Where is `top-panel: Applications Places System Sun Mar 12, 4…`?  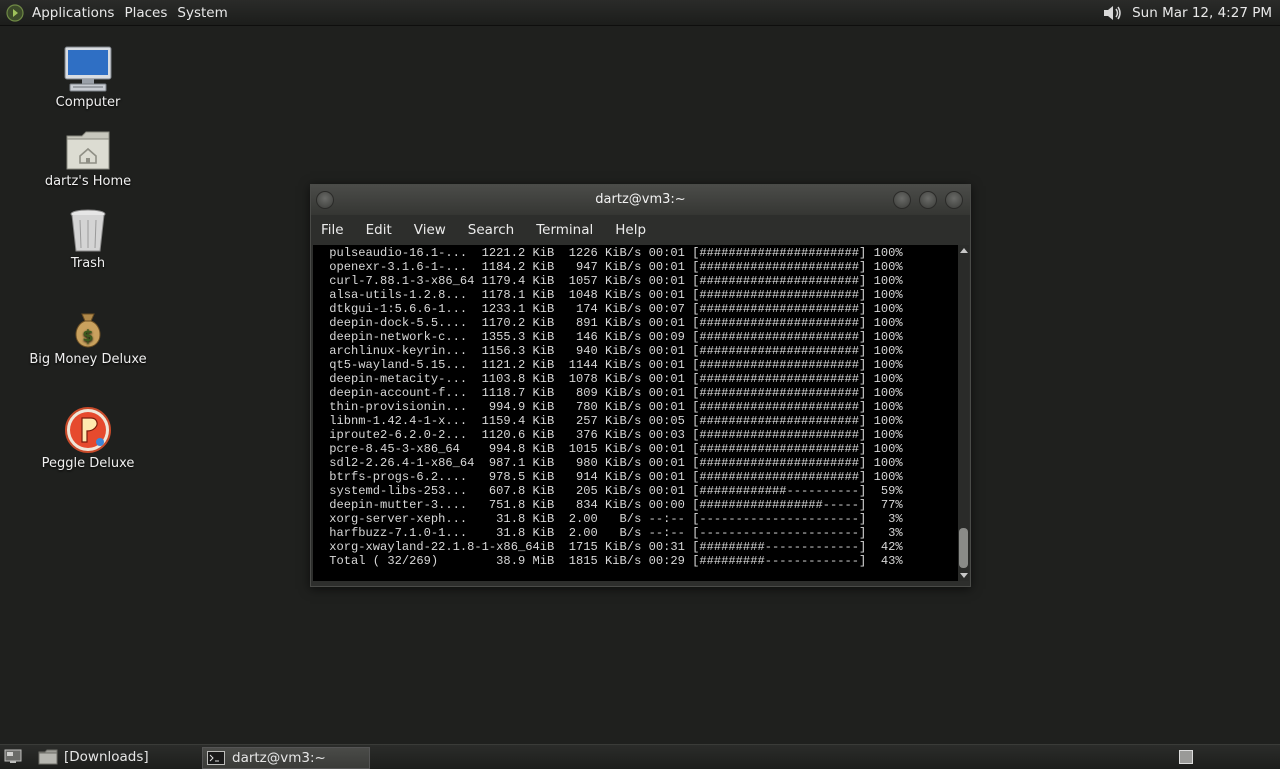 top-panel: Applications Places System Sun Mar 12, 4… is located at coordinates (640, 13).